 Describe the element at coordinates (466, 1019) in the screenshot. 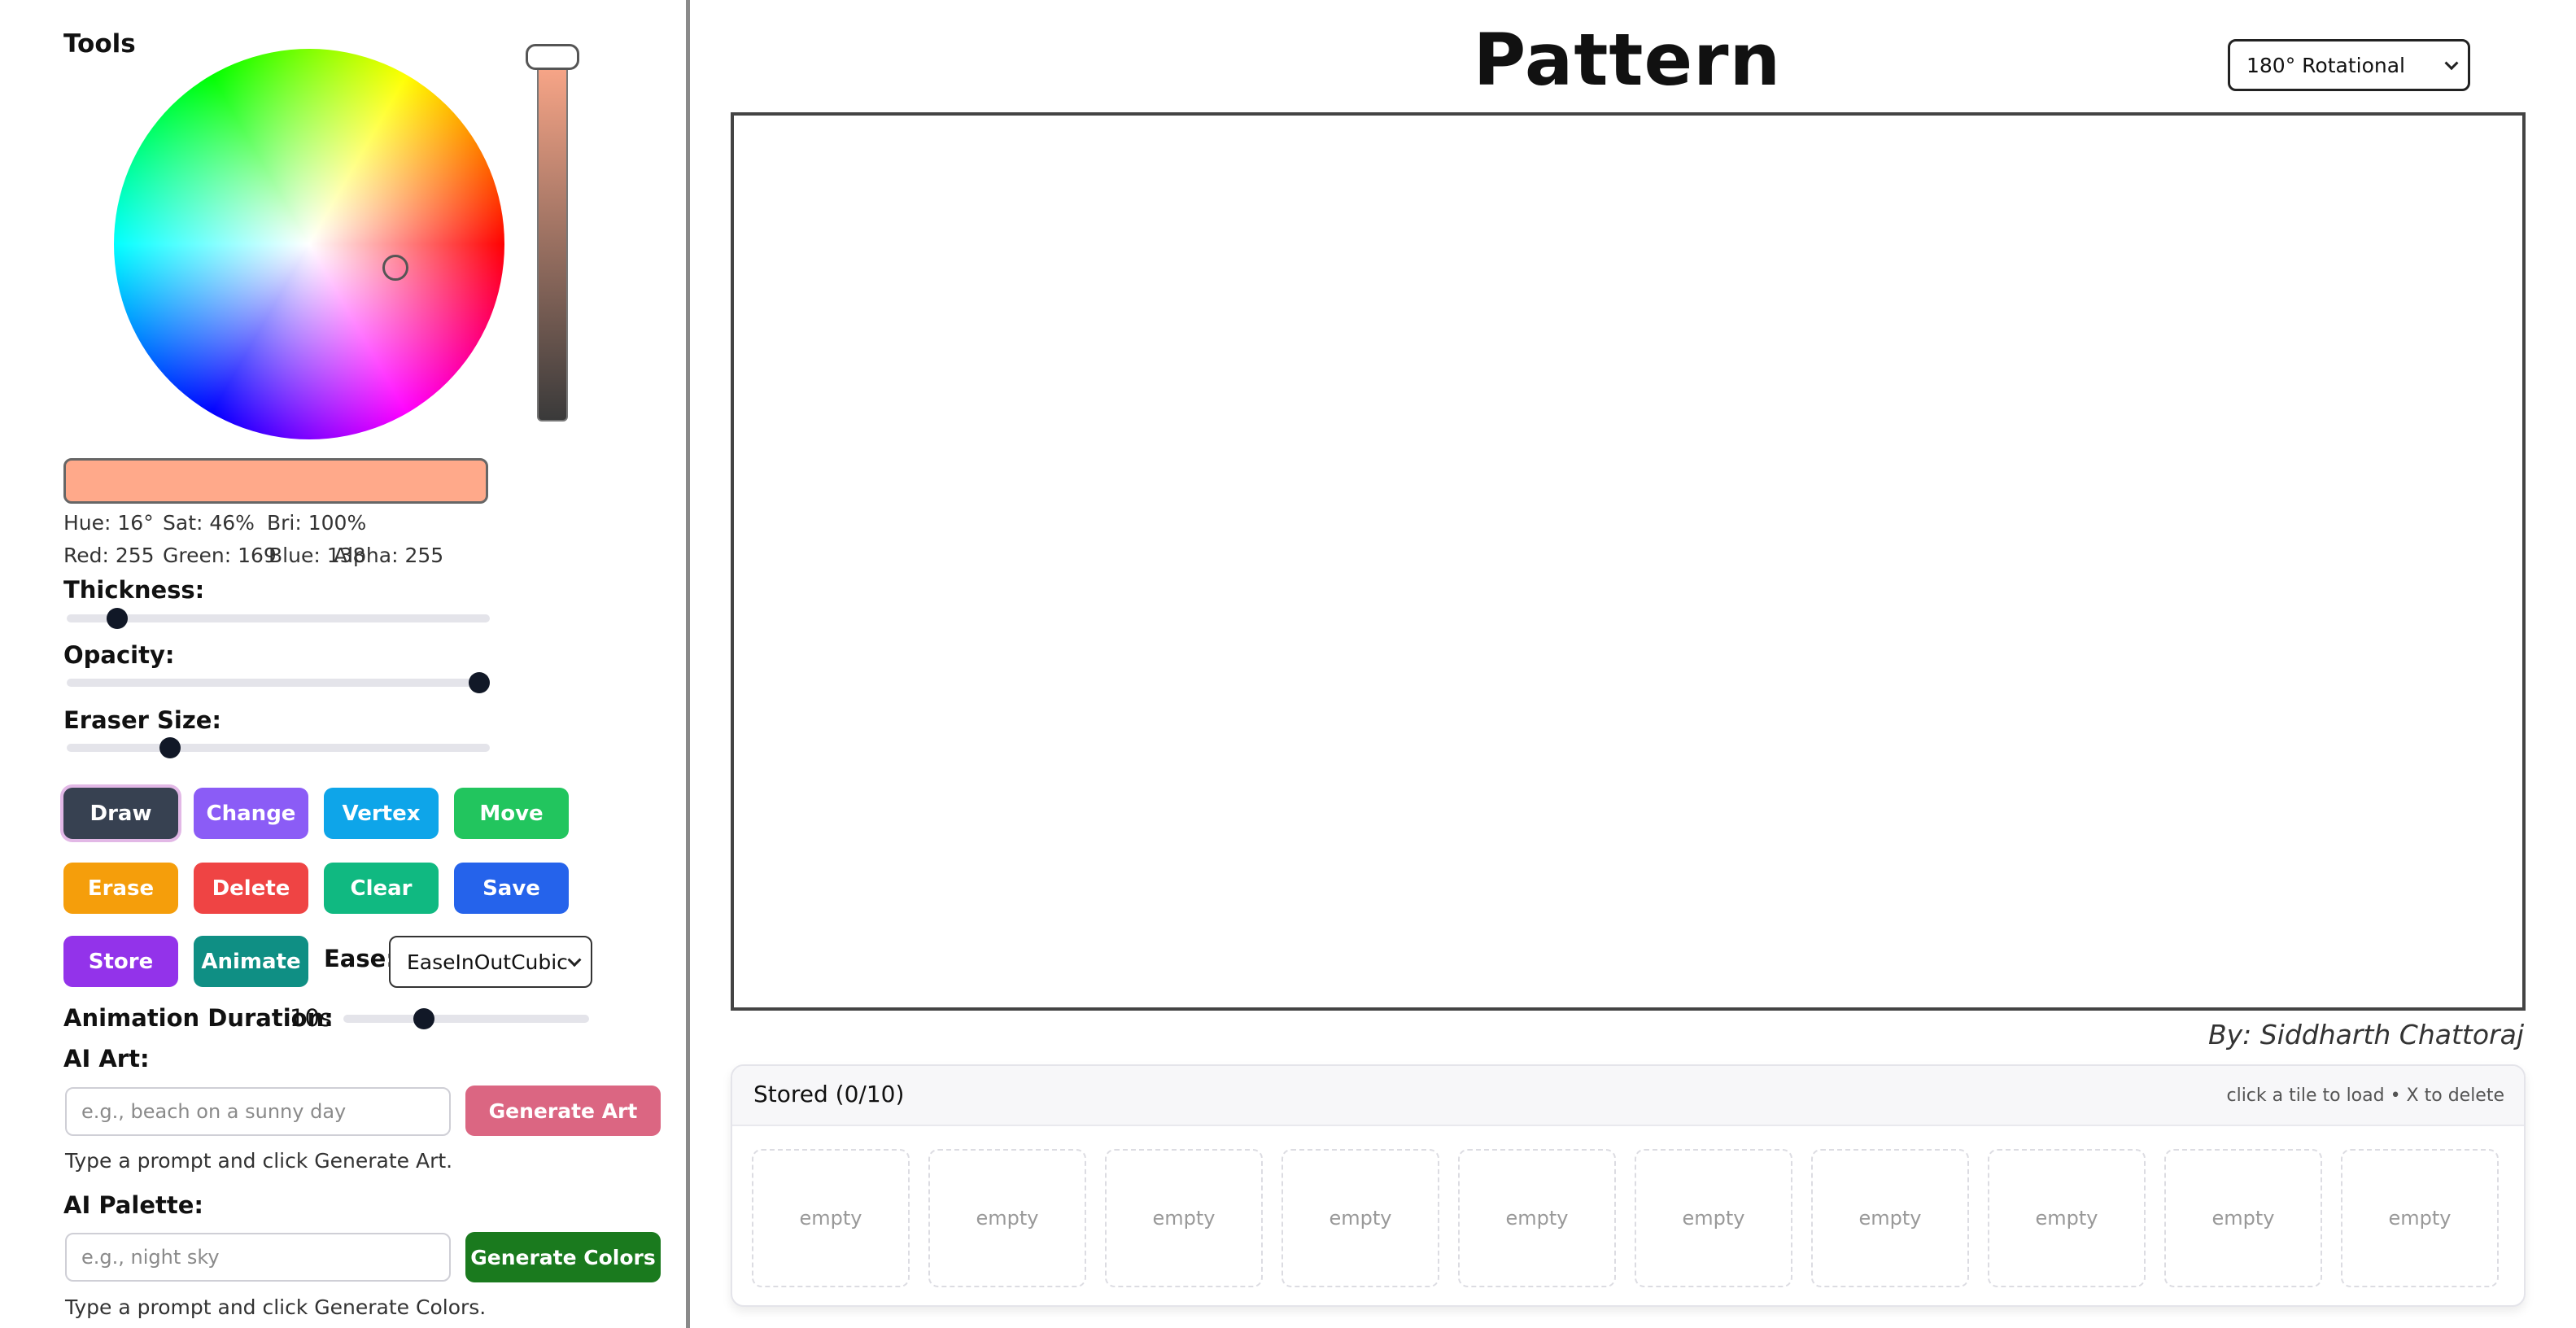

I see `animation-duration-slider` at that location.